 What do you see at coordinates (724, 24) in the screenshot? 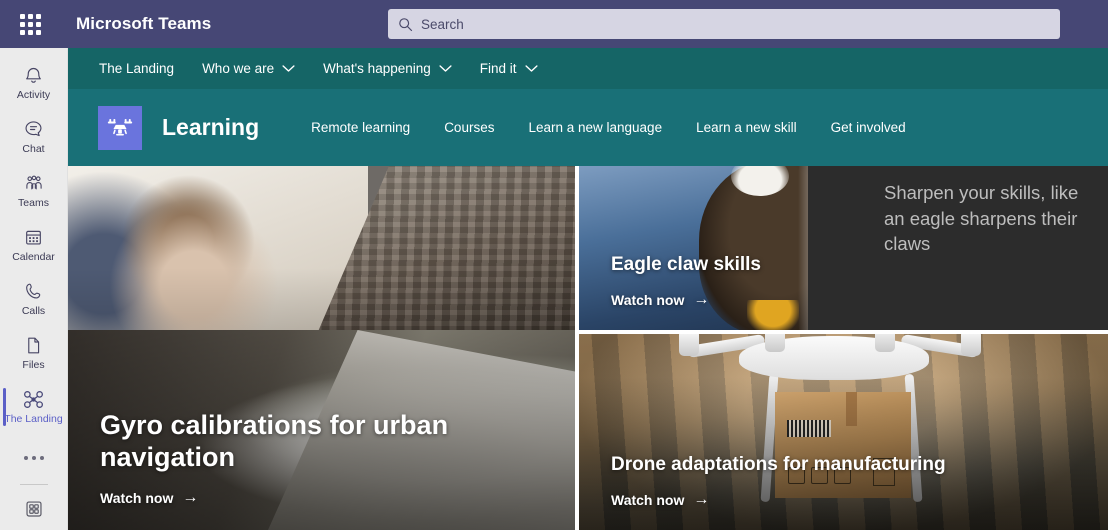
I see `search-bar: Search` at bounding box center [724, 24].